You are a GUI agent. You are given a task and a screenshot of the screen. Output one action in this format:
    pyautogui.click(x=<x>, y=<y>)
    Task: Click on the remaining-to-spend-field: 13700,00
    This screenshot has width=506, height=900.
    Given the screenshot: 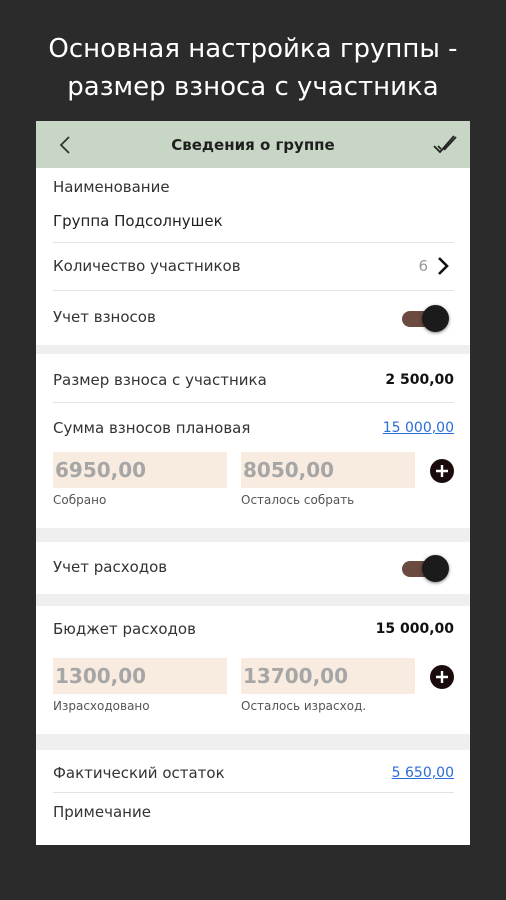 What is the action you would take?
    pyautogui.click(x=328, y=676)
    